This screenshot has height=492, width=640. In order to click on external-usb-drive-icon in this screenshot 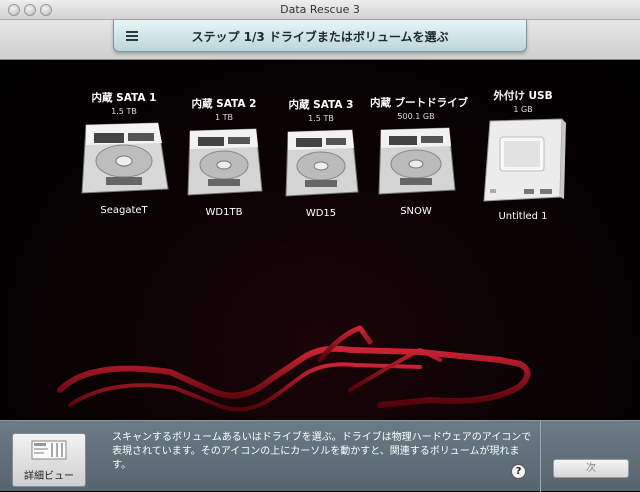, I will do `click(524, 160)`.